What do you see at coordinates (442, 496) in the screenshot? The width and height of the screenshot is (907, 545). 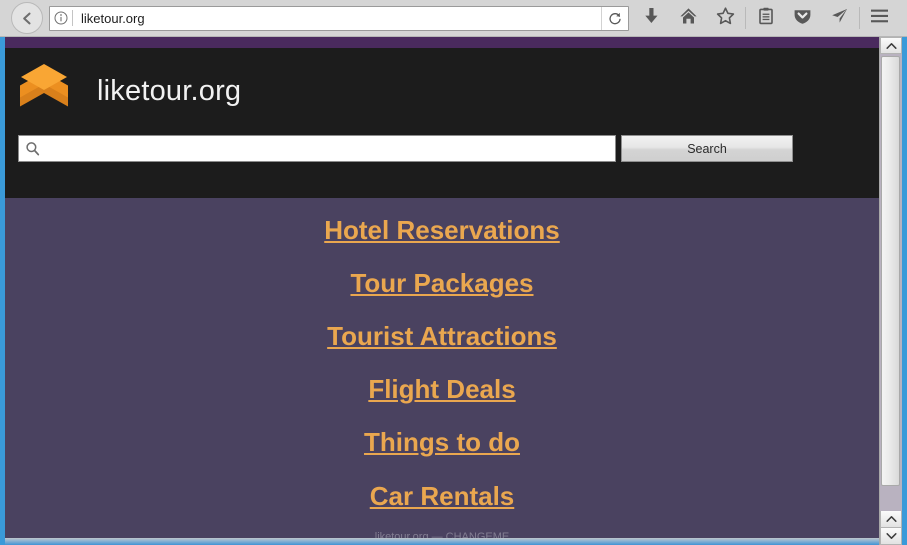 I see `link-car-rentals: Car Rentals` at bounding box center [442, 496].